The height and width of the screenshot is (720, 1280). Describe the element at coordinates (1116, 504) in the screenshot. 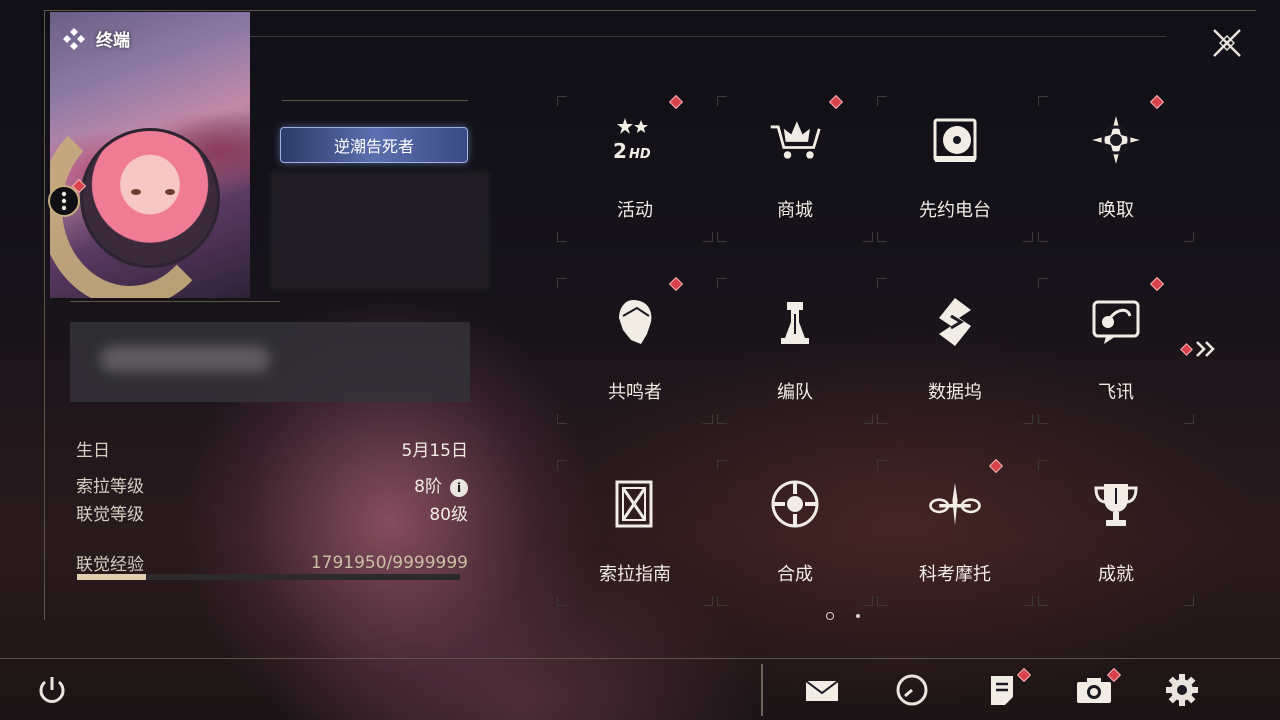

I see `trophy-icon` at that location.